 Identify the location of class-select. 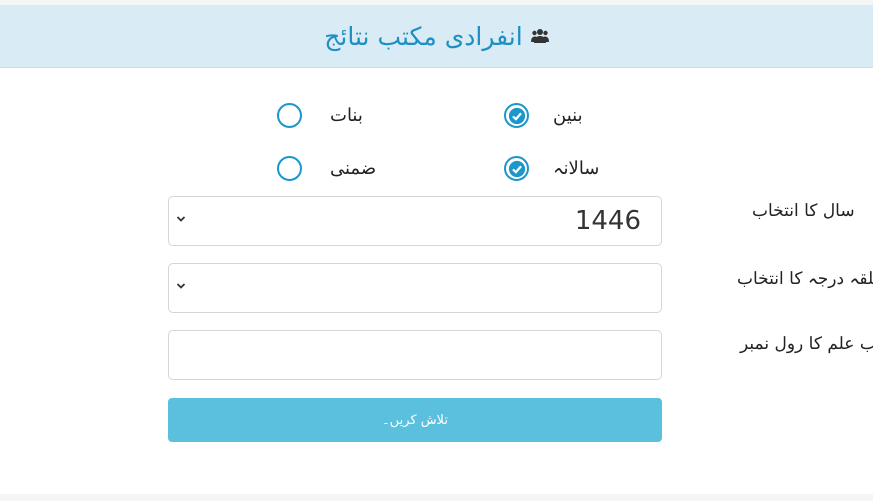
(415, 288).